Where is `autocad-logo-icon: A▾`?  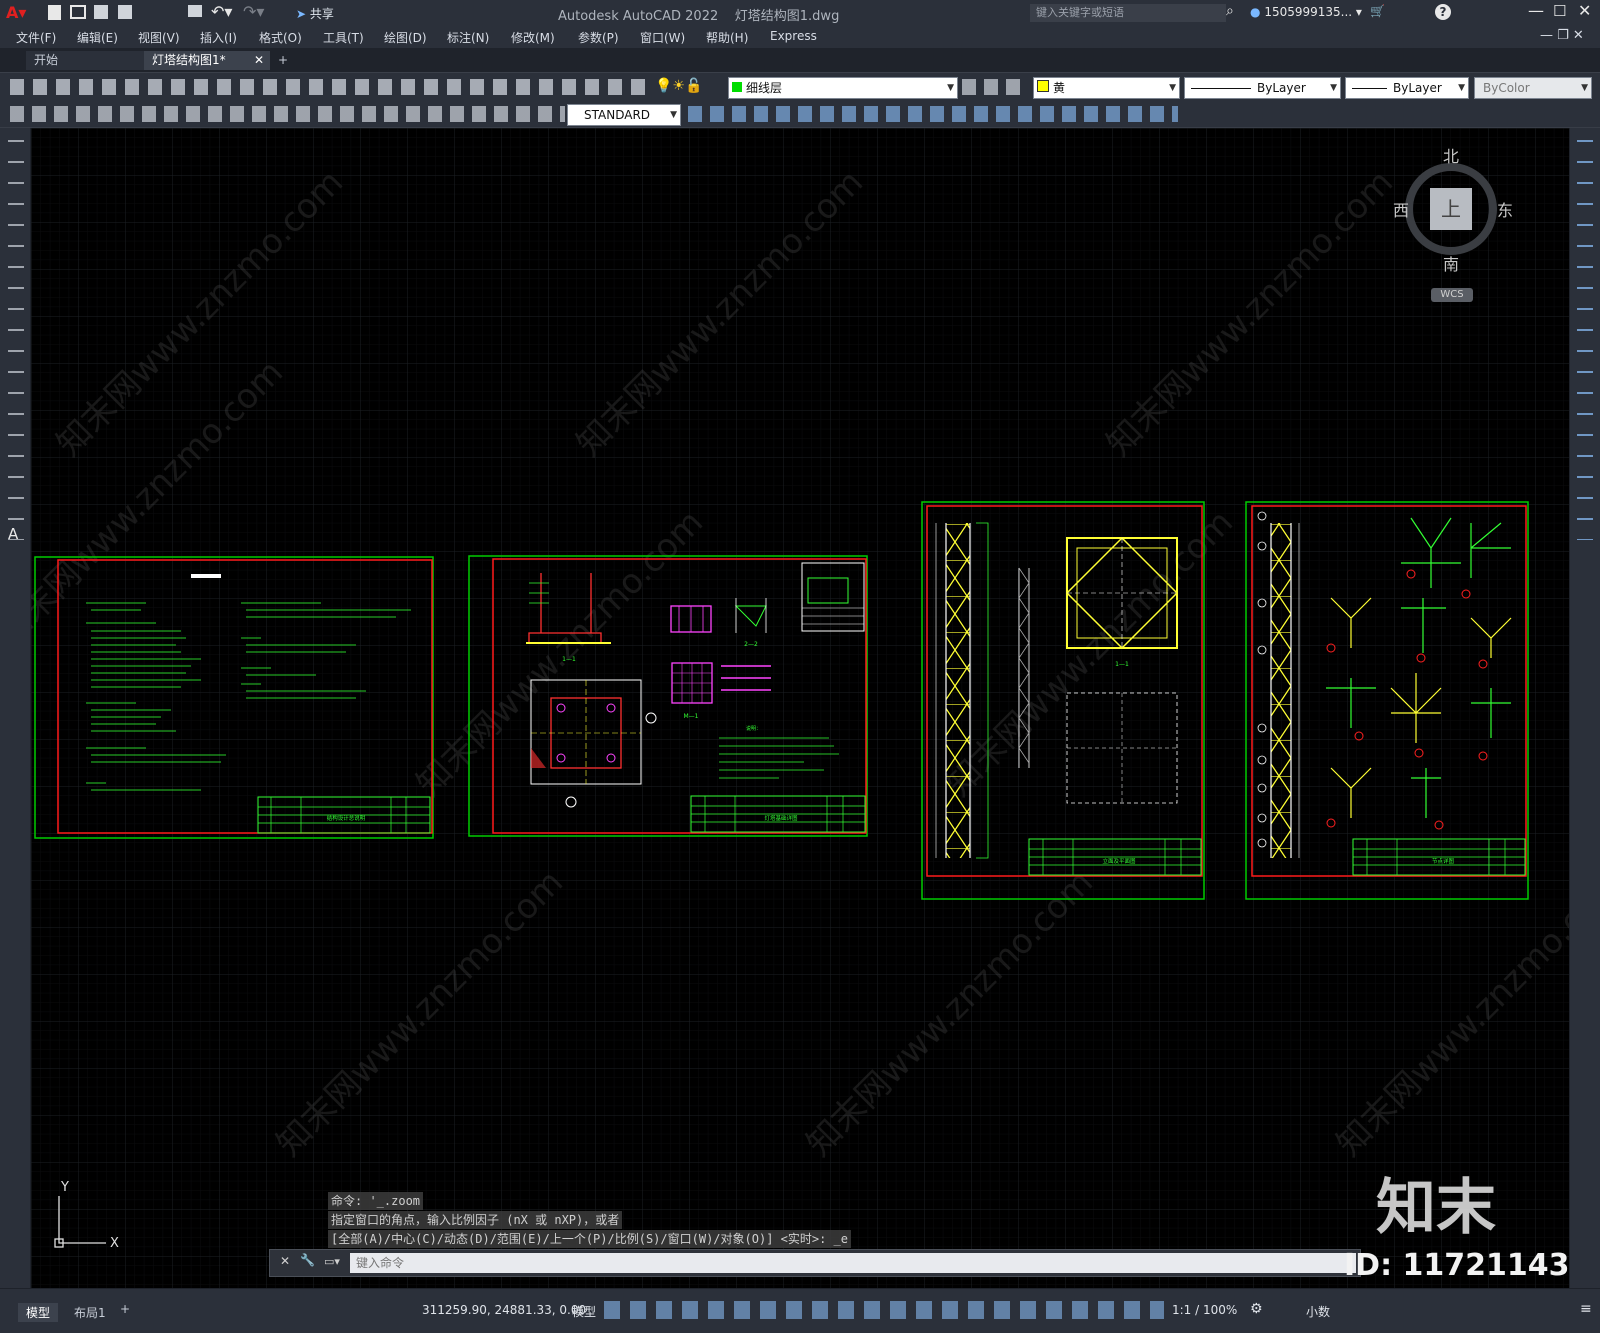
autocad-logo-icon: A▾ is located at coordinates (16, 13).